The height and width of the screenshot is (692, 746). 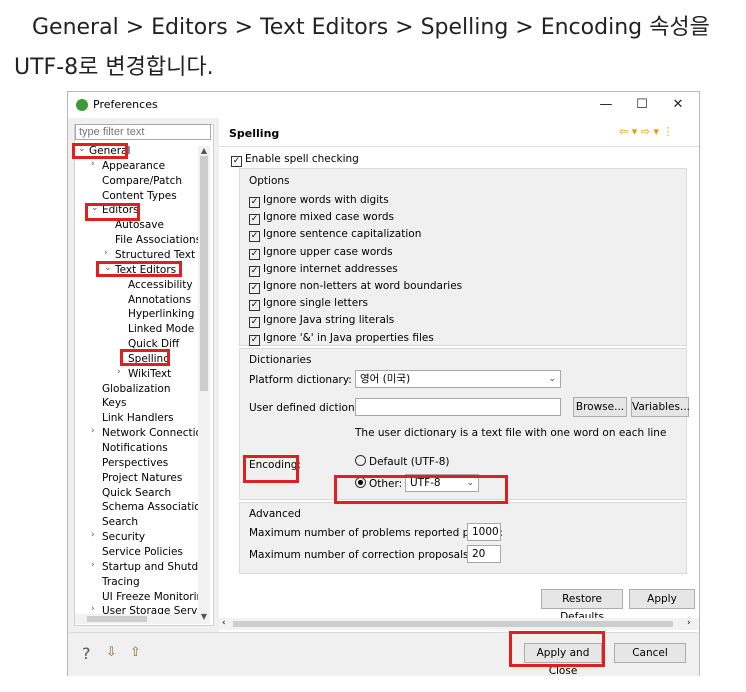 What do you see at coordinates (224, 623) in the screenshot?
I see `scroll-left-icon: ‹` at bounding box center [224, 623].